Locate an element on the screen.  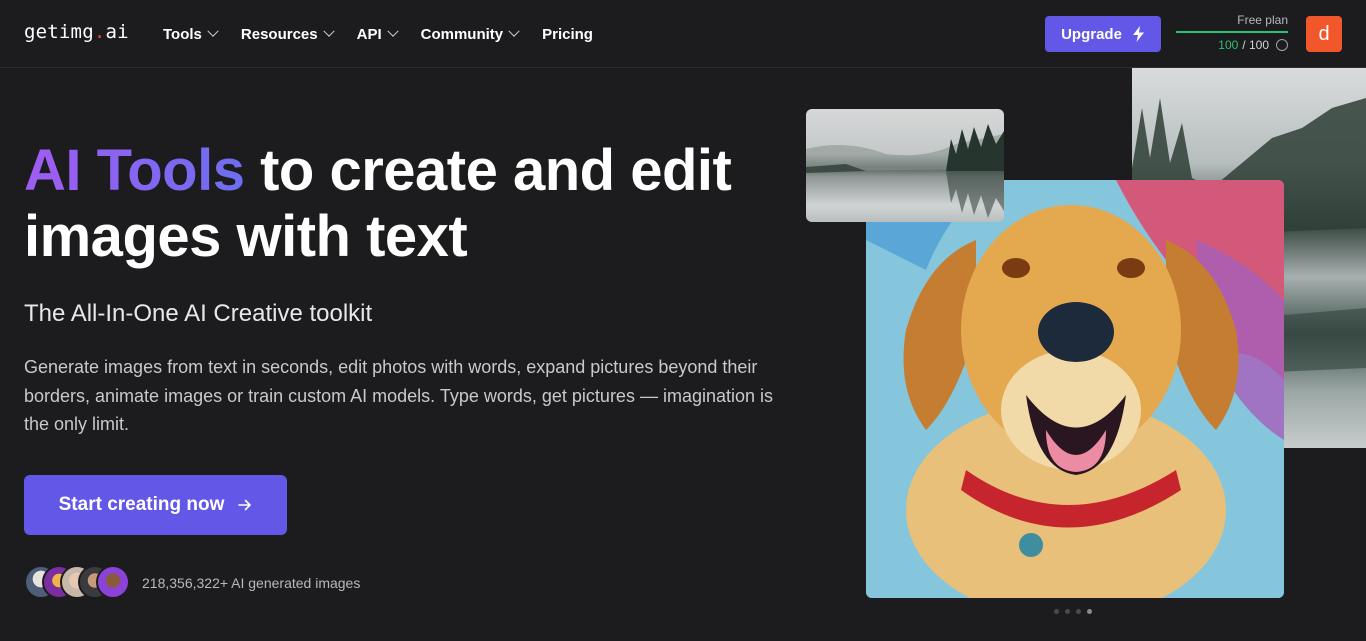
nav-community-label: Community is located at coordinates (462, 34).